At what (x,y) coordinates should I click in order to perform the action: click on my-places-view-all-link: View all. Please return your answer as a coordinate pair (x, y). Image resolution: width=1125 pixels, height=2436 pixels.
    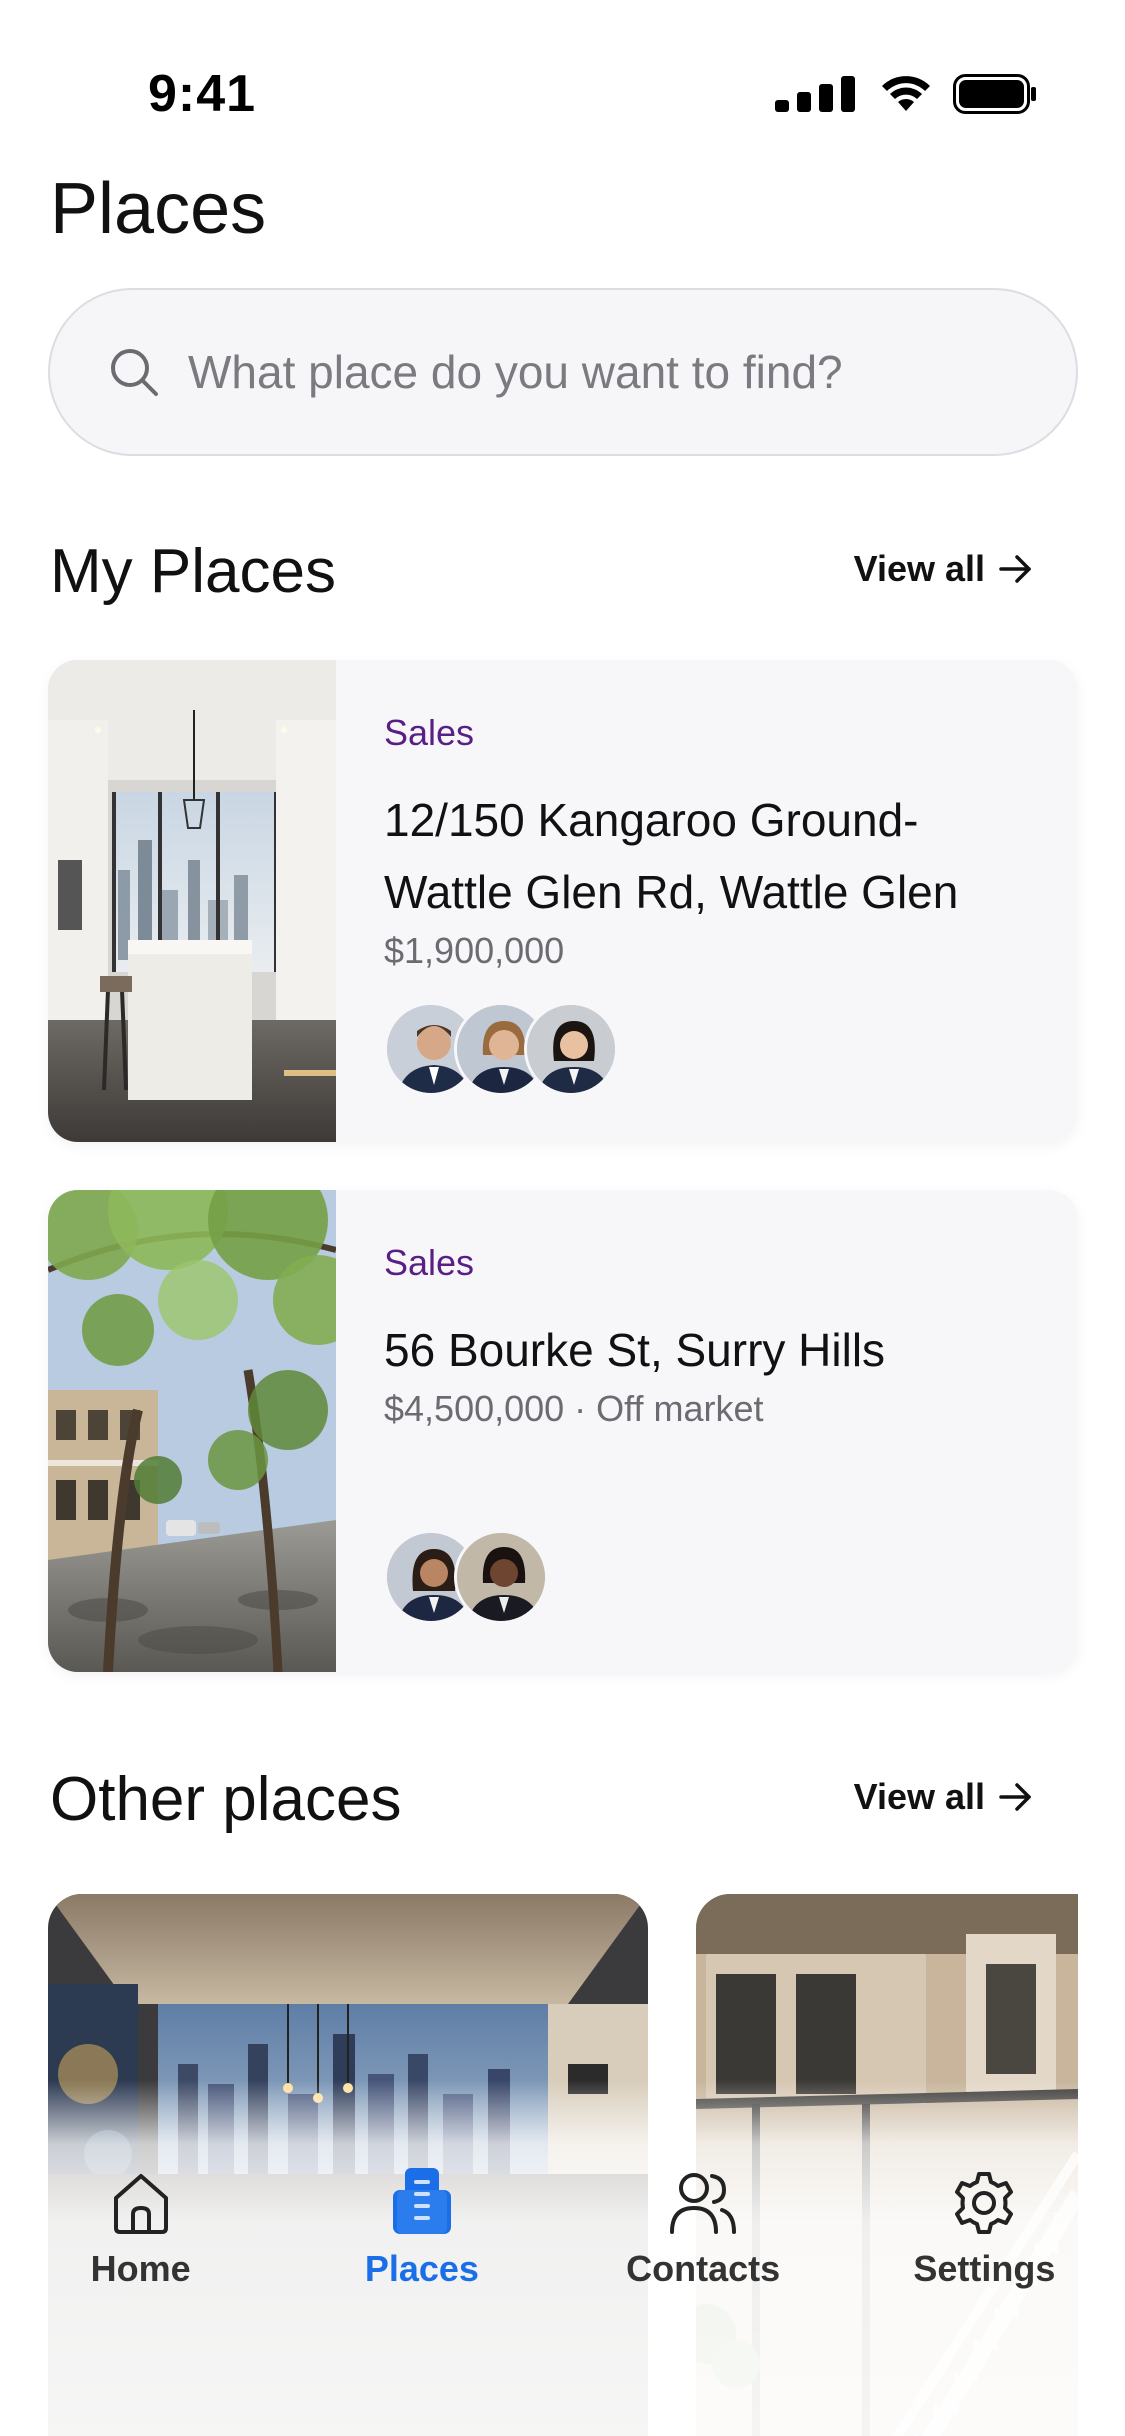
    Looking at the image, I should click on (943, 569).